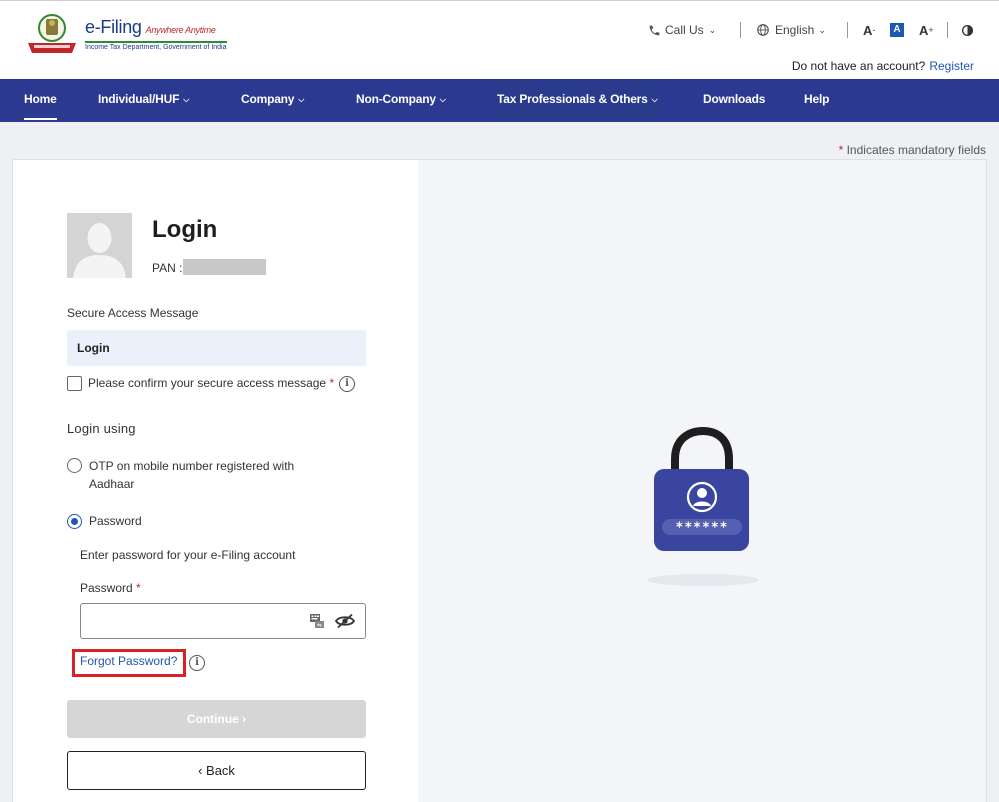 The height and width of the screenshot is (802, 999). What do you see at coordinates (52, 33) in the screenshot?
I see `emblem-icon` at bounding box center [52, 33].